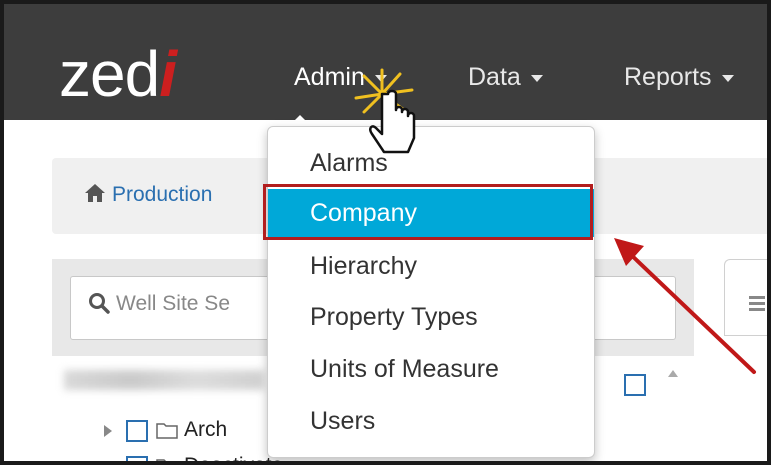 This screenshot has height=465, width=771. I want to click on menu-item-units-of-measure: Units of Measure, so click(431, 369).